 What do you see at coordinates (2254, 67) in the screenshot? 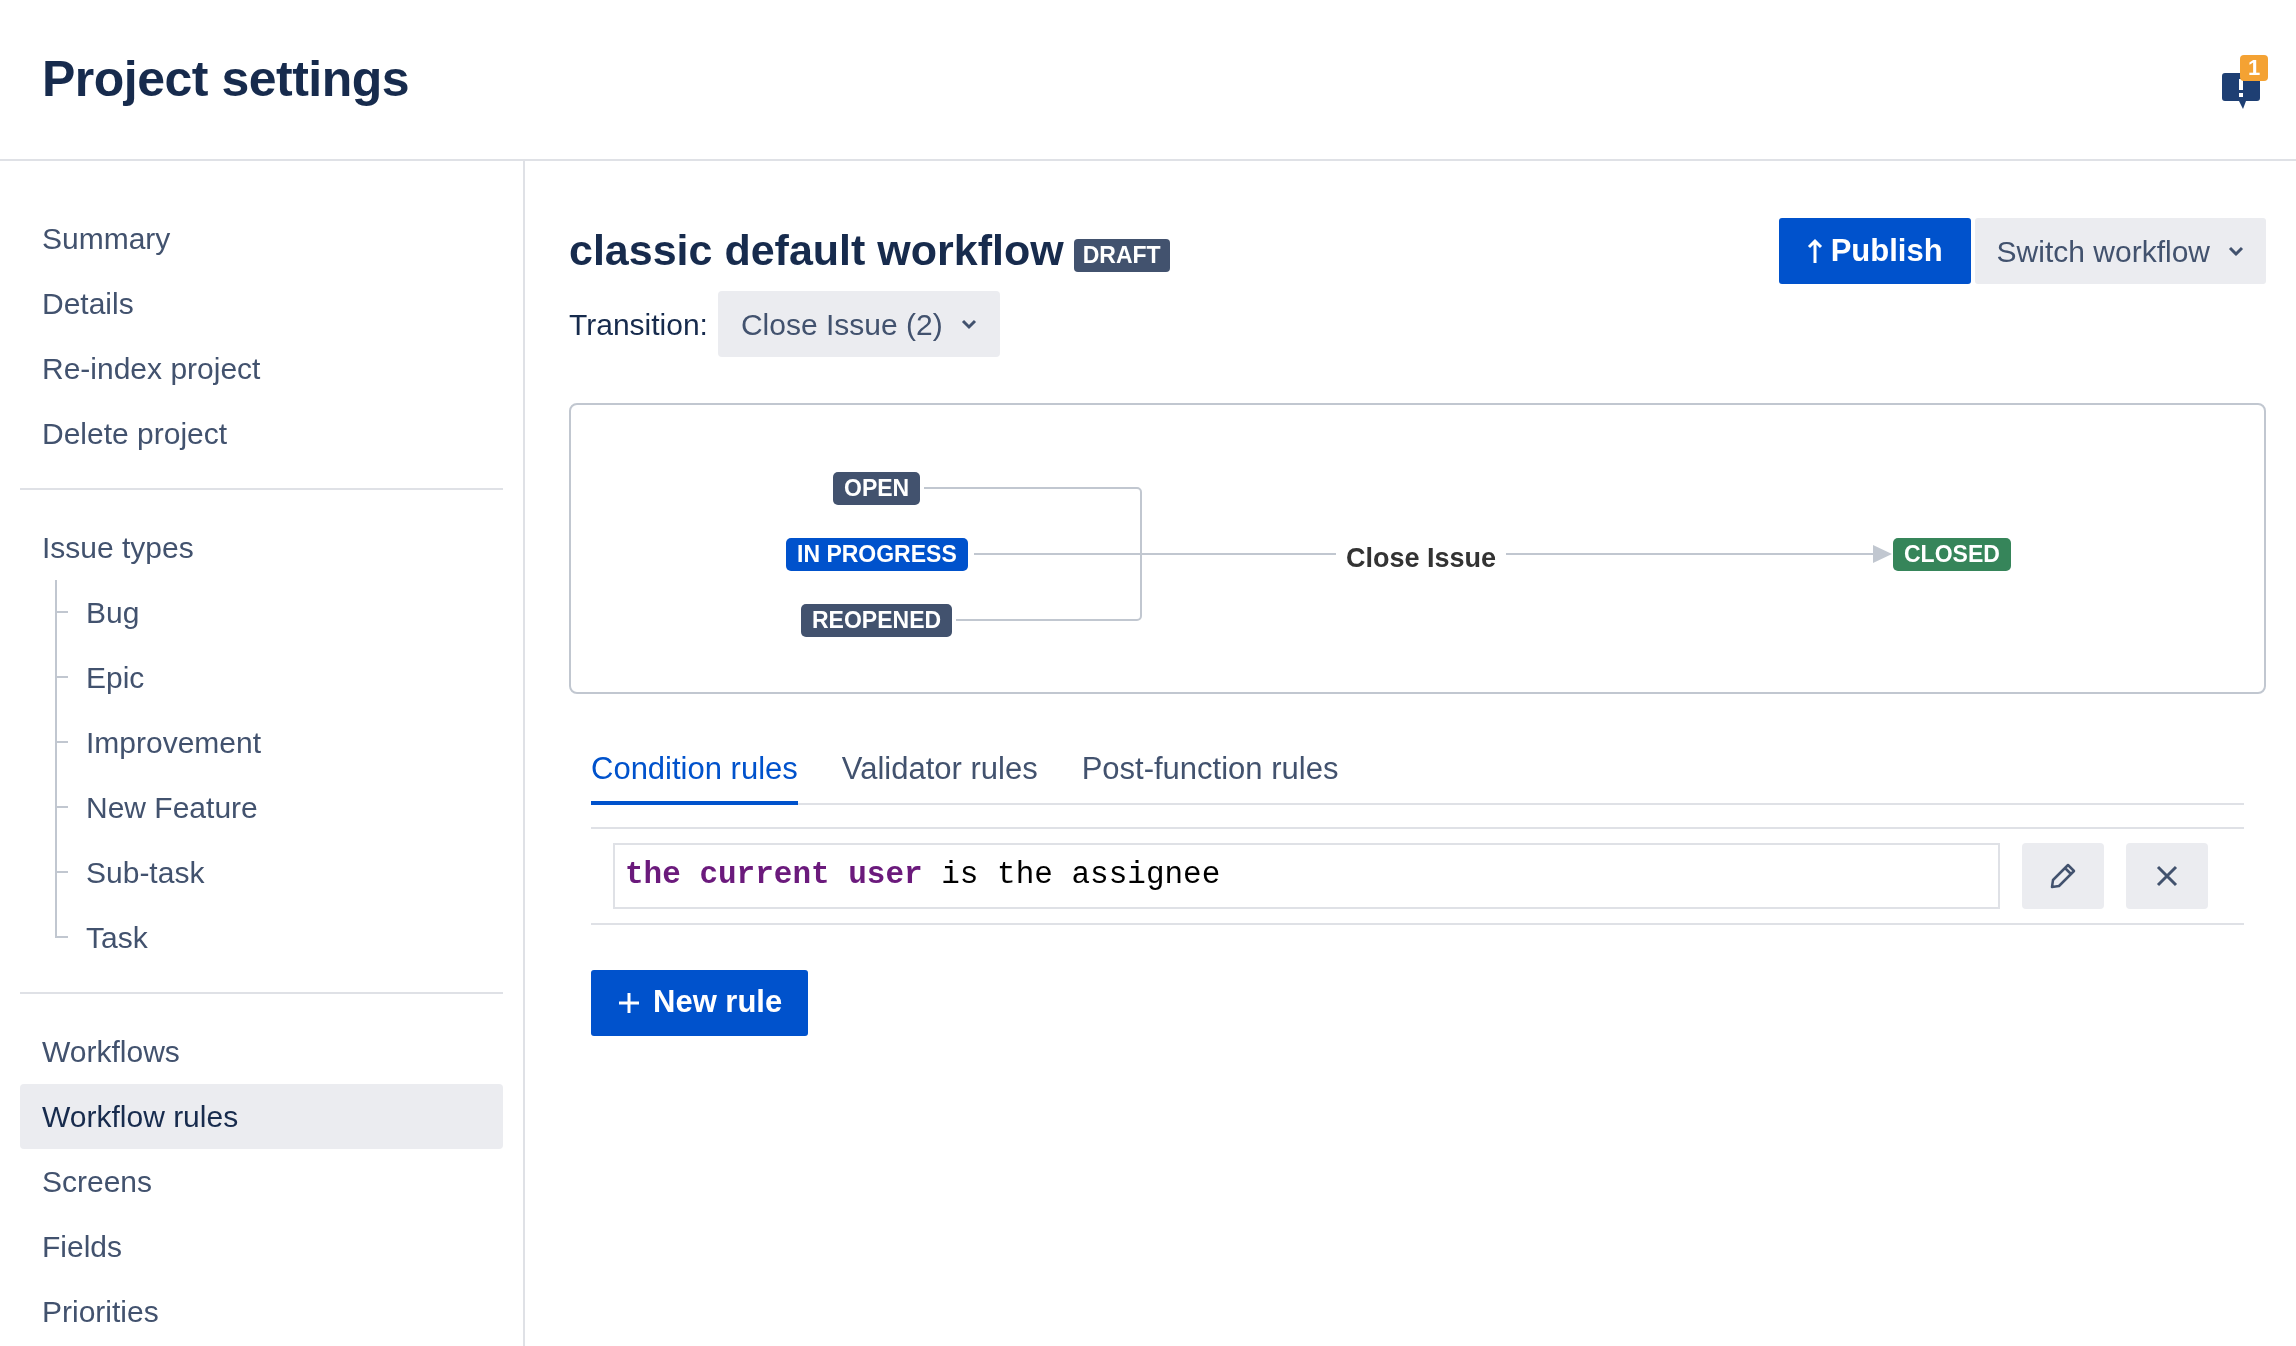
I see `notification-badge: 1` at bounding box center [2254, 67].